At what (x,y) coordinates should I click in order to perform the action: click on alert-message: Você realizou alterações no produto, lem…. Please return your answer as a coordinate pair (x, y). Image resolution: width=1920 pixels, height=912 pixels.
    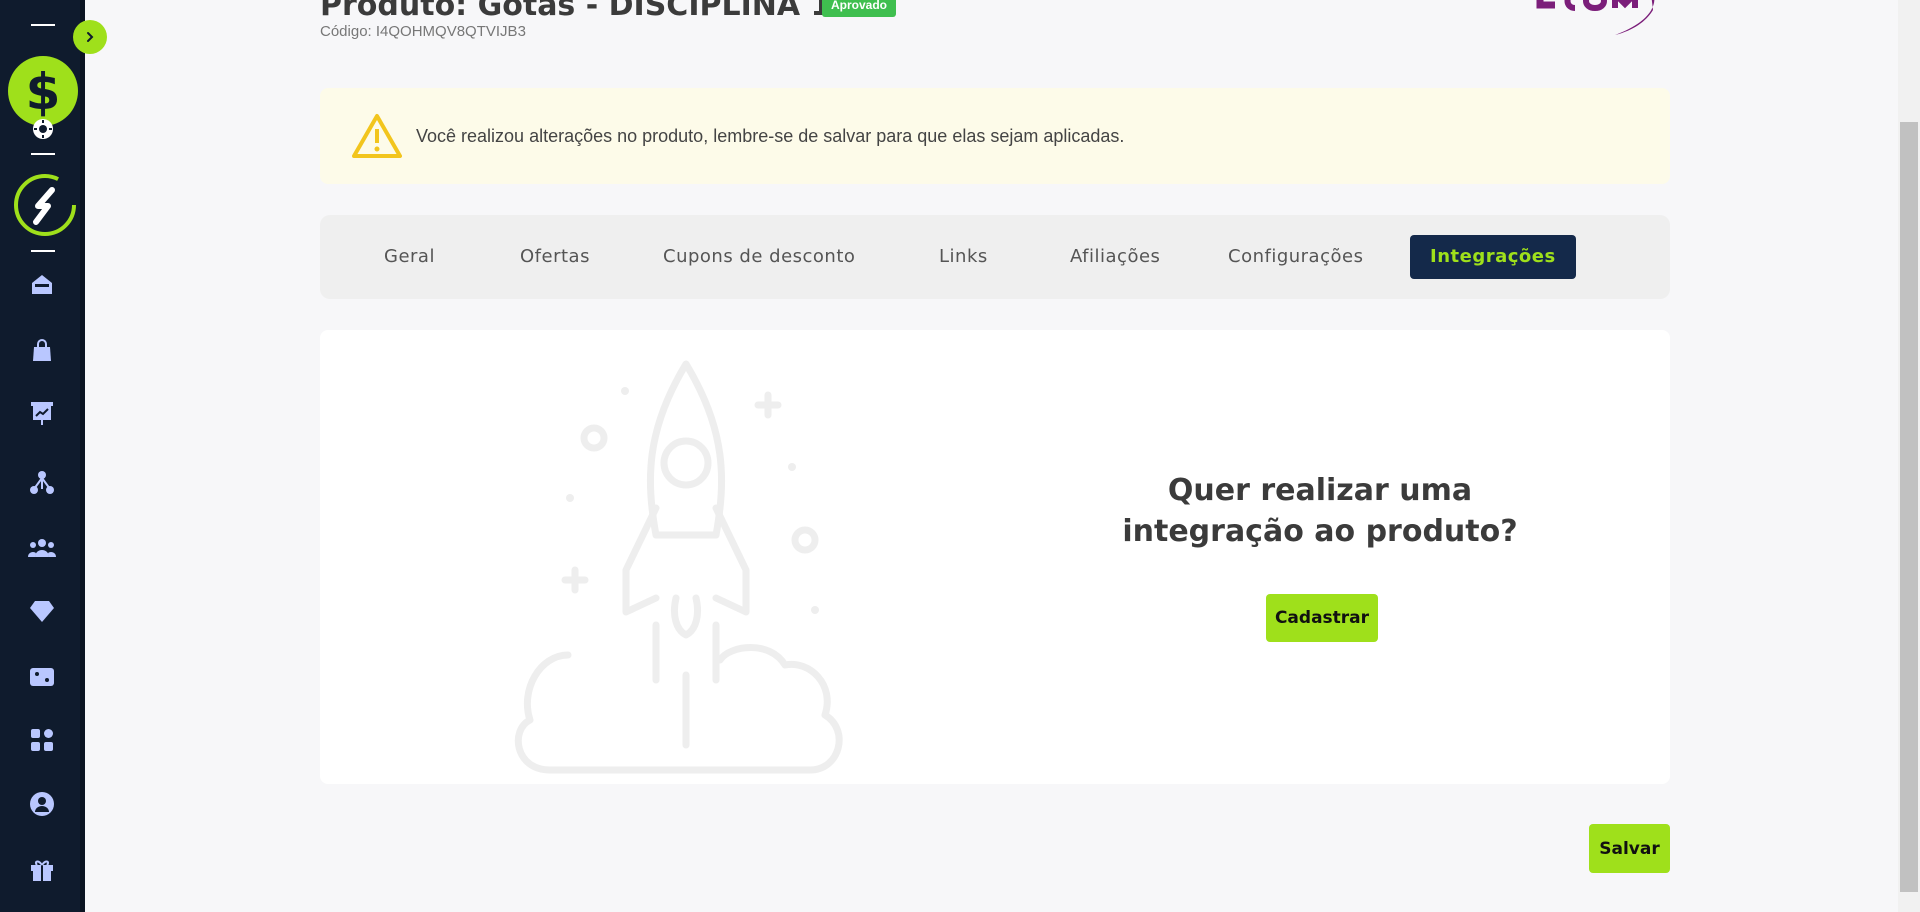
    Looking at the image, I should click on (770, 135).